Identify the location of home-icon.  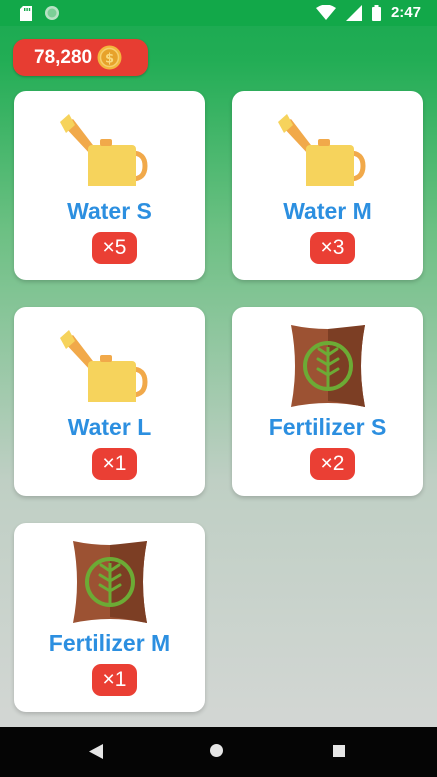
(216, 750).